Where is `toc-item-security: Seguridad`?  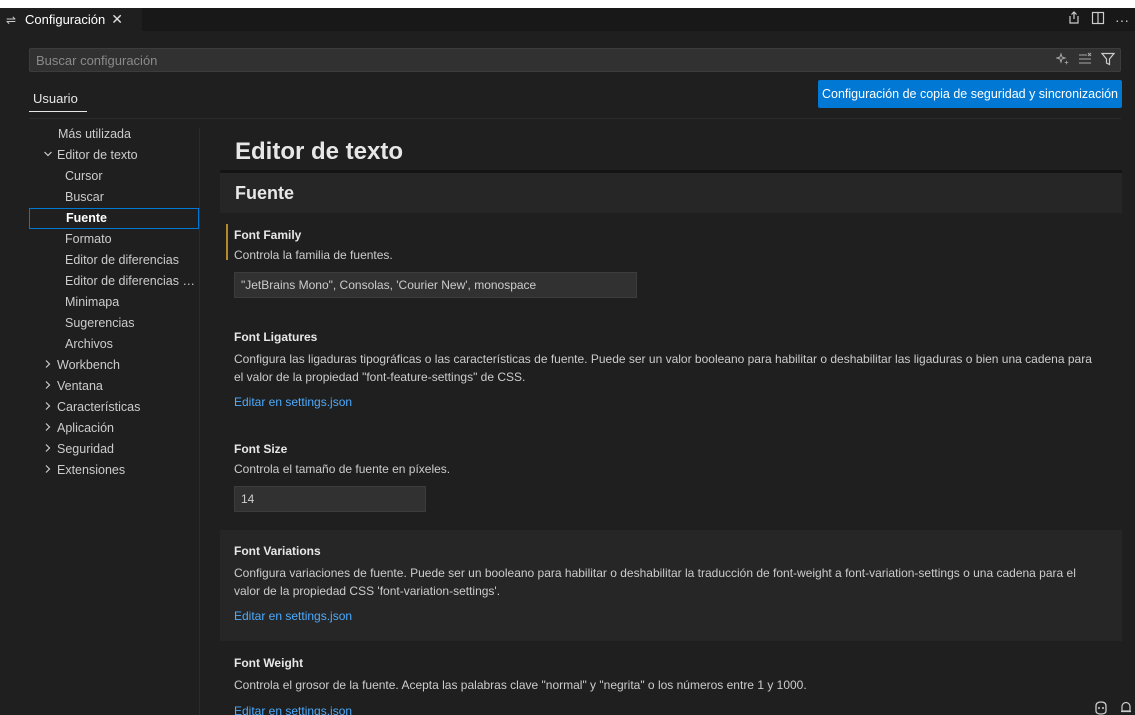
toc-item-security: Seguridad is located at coordinates (114, 449).